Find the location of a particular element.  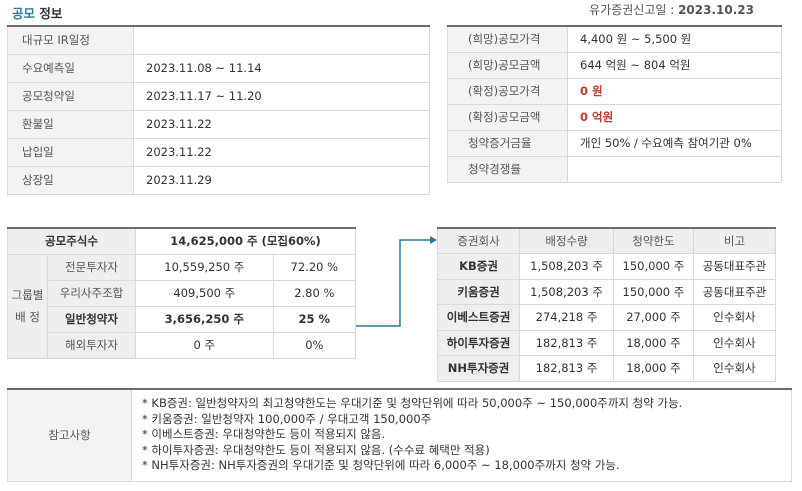

allocation-pct-retail: 25 % is located at coordinates (314, 319).